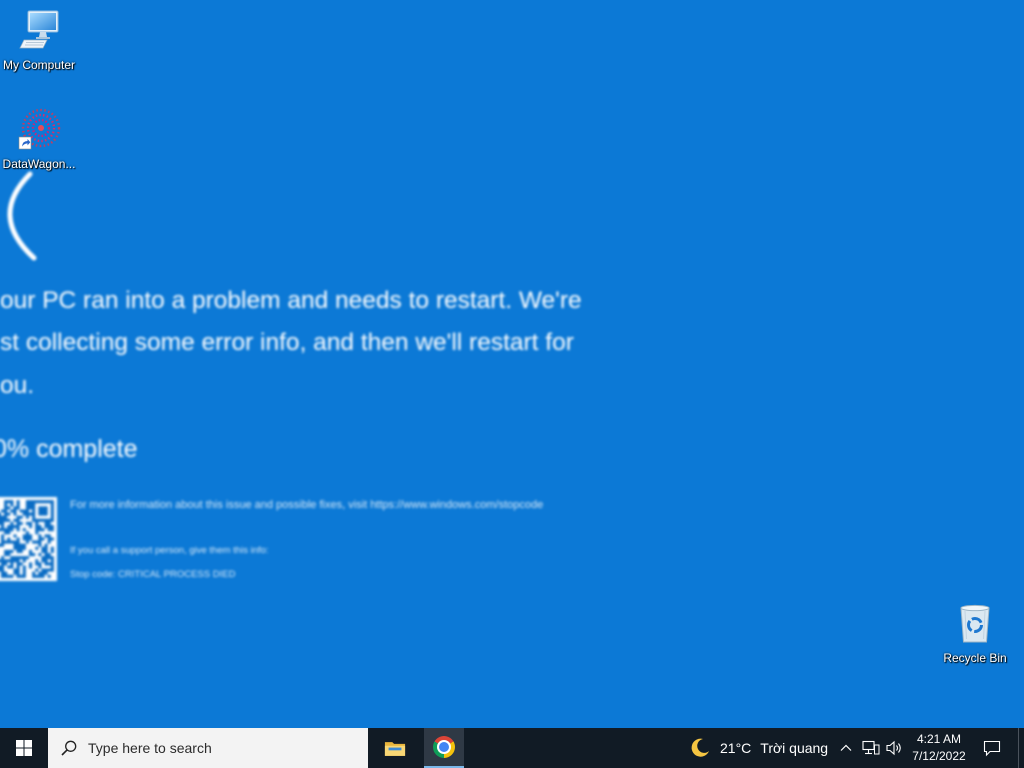 This screenshot has height=768, width=1024. I want to click on network-button, so click(871, 748).